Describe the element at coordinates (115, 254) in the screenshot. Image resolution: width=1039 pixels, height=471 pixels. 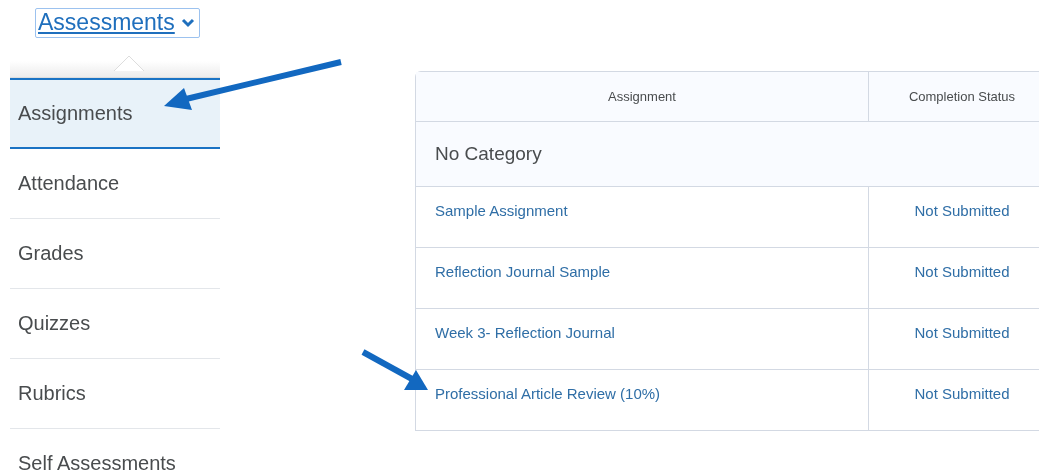
I see `menu-item: Grades` at that location.